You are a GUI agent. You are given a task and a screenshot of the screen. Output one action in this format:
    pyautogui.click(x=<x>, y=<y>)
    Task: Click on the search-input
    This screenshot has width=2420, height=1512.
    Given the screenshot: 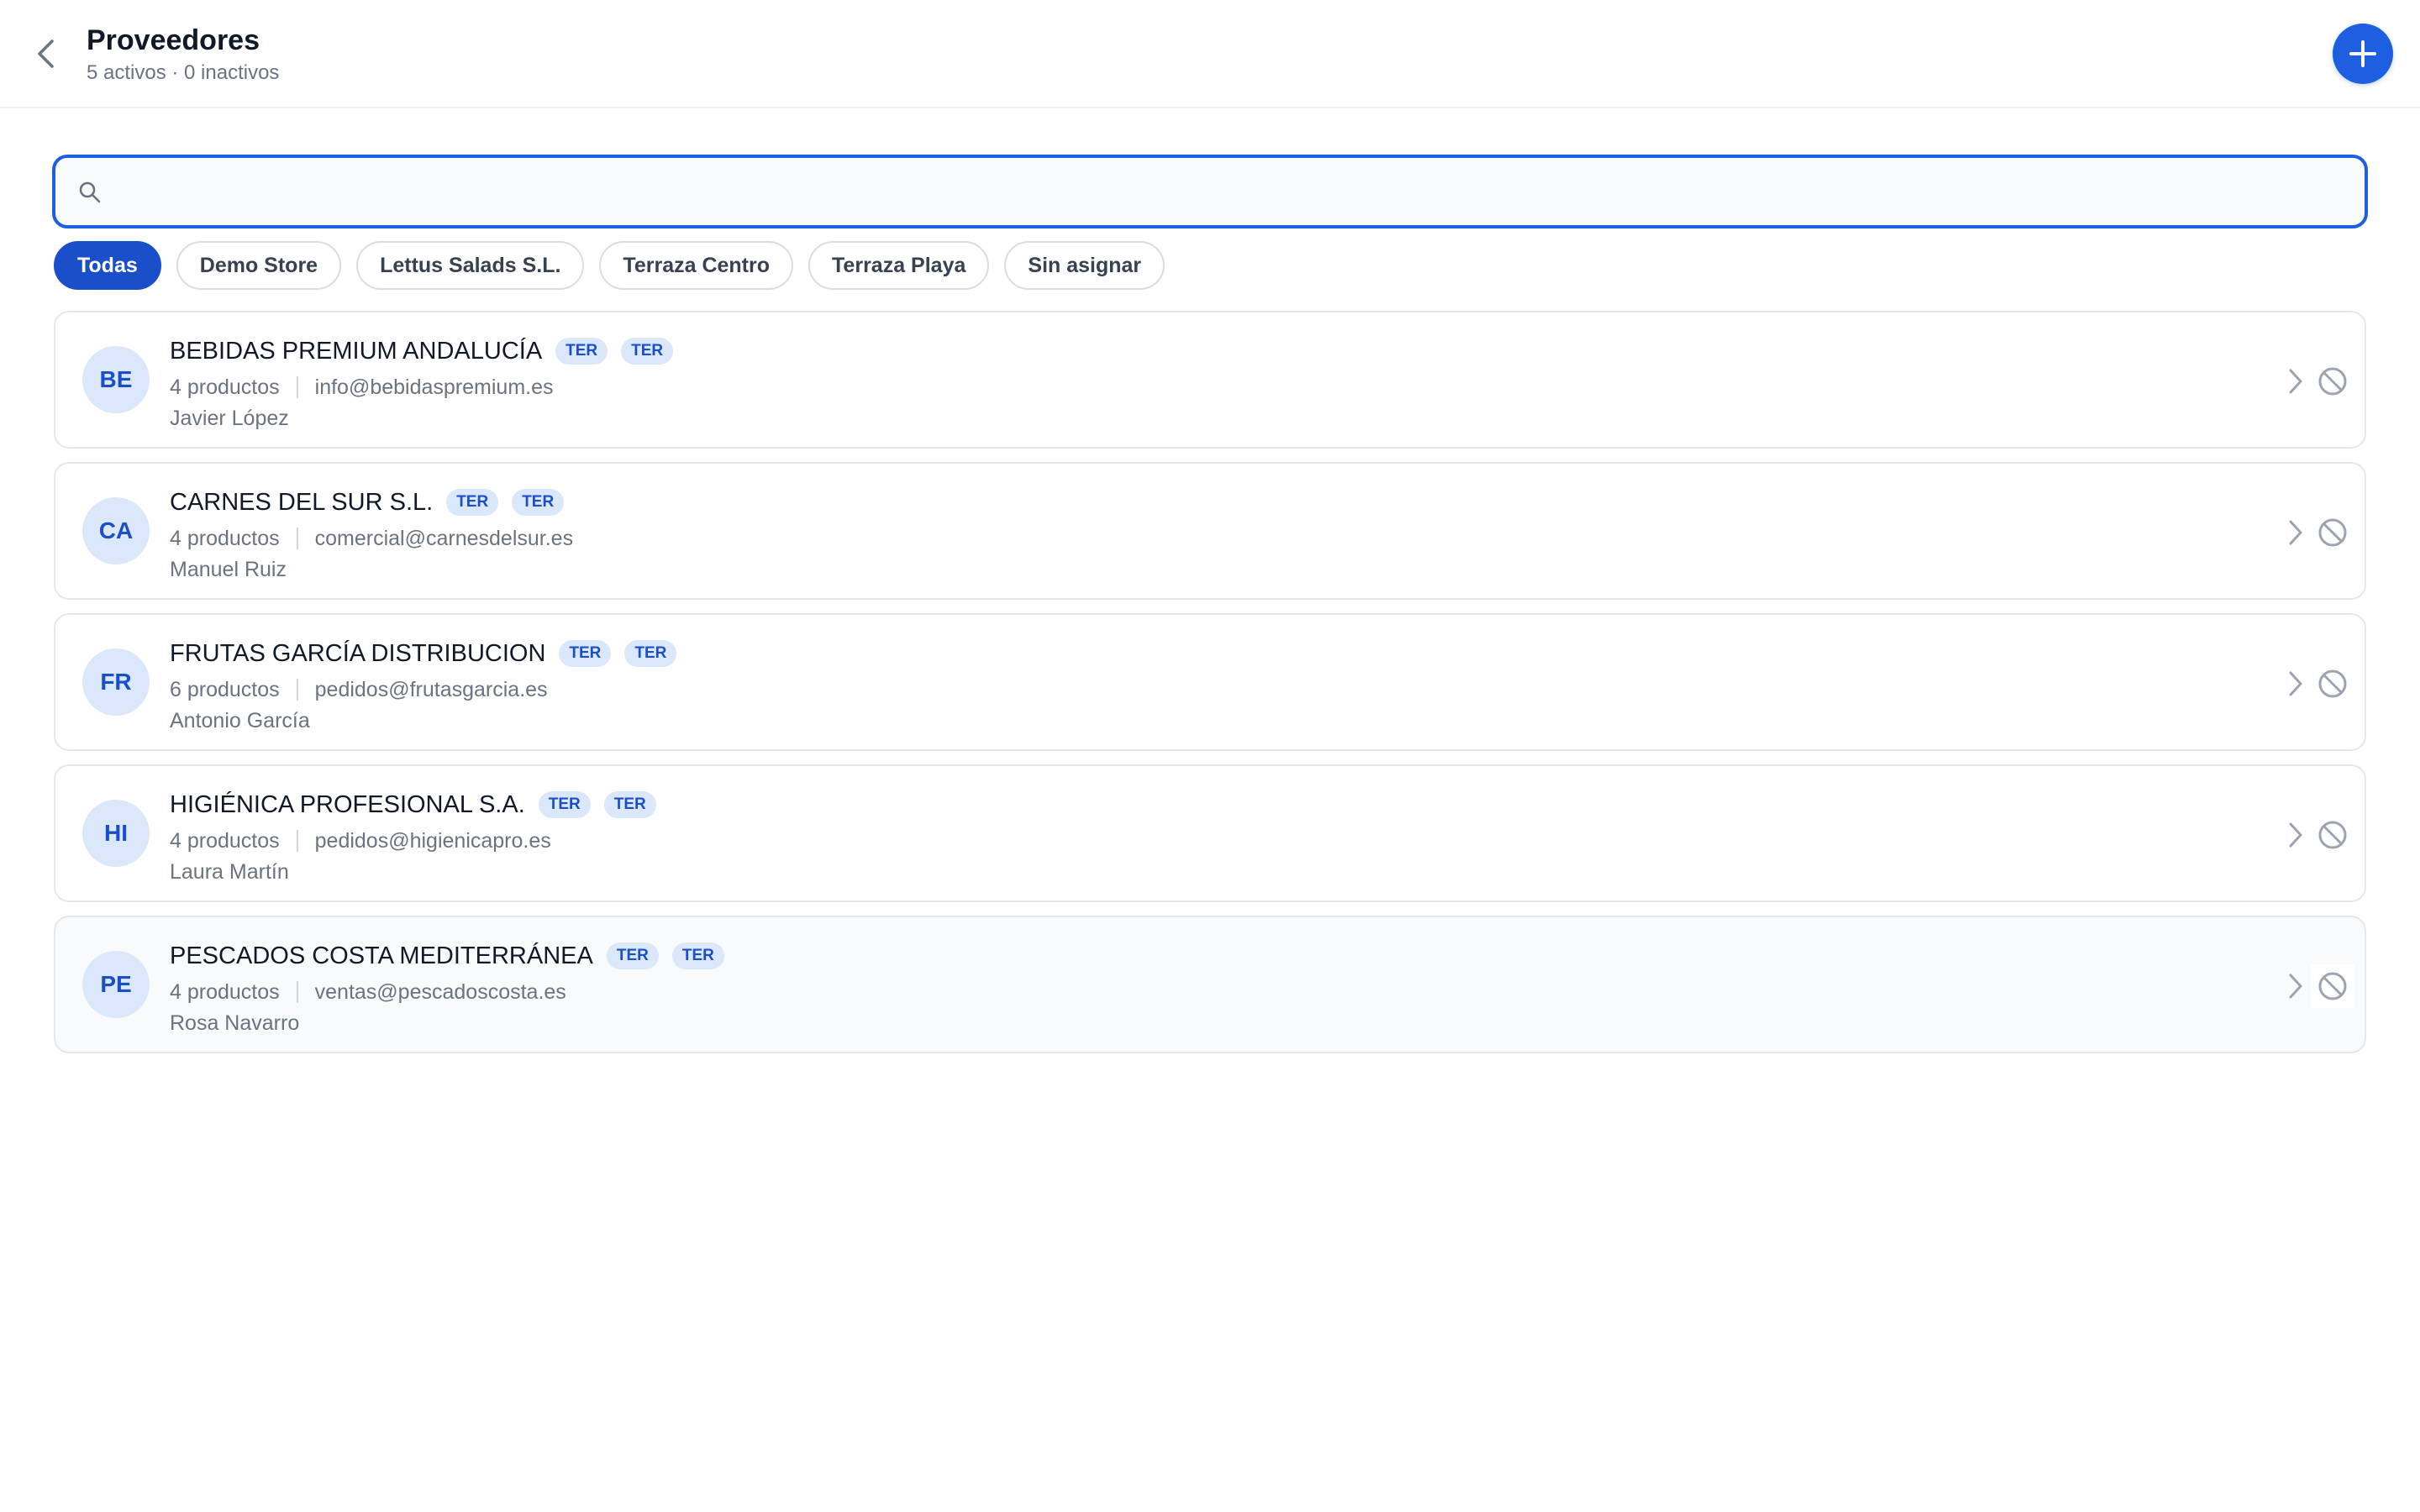 What is the action you would take?
    pyautogui.click(x=1228, y=191)
    